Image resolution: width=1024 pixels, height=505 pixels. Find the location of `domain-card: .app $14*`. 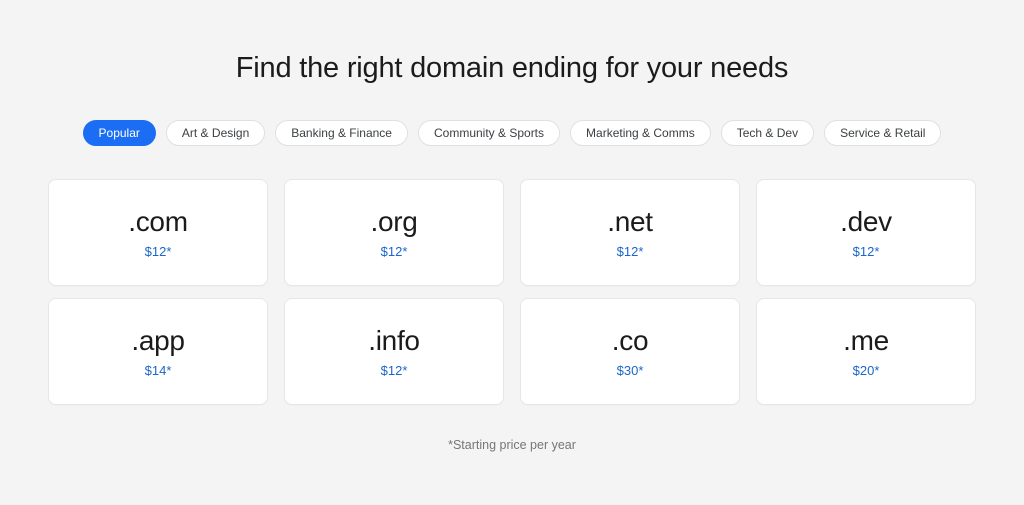

domain-card: .app $14* is located at coordinates (158, 351).